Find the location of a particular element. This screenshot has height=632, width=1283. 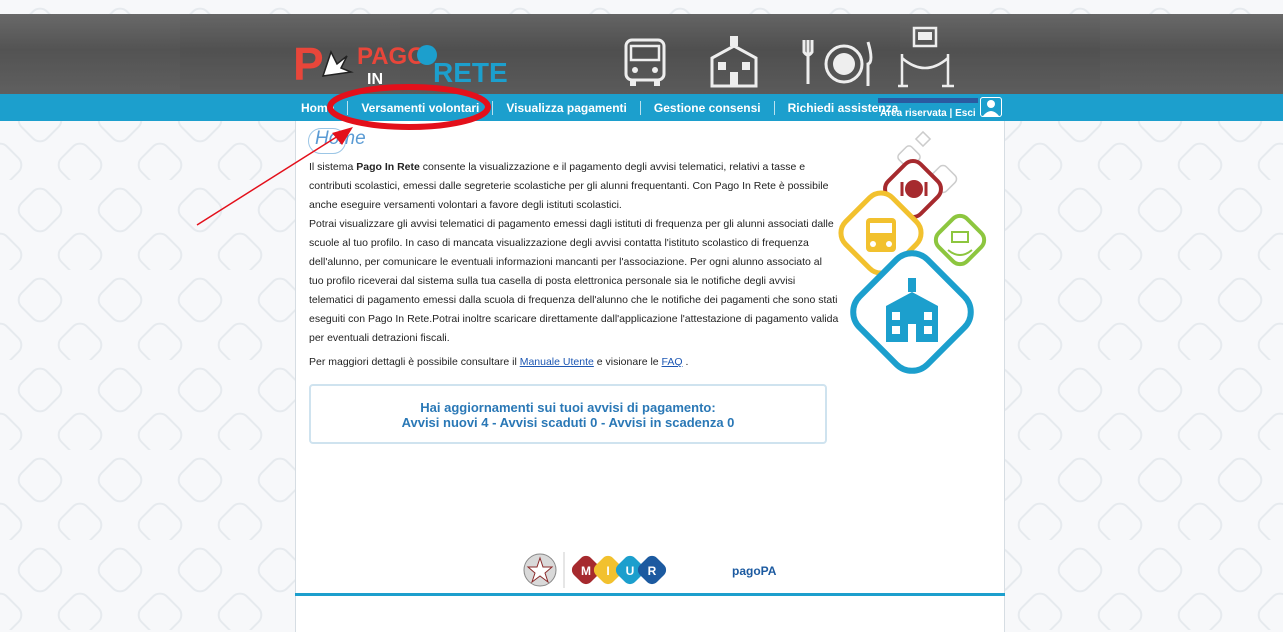

miur-logo: M I U R is located at coordinates (619, 570).